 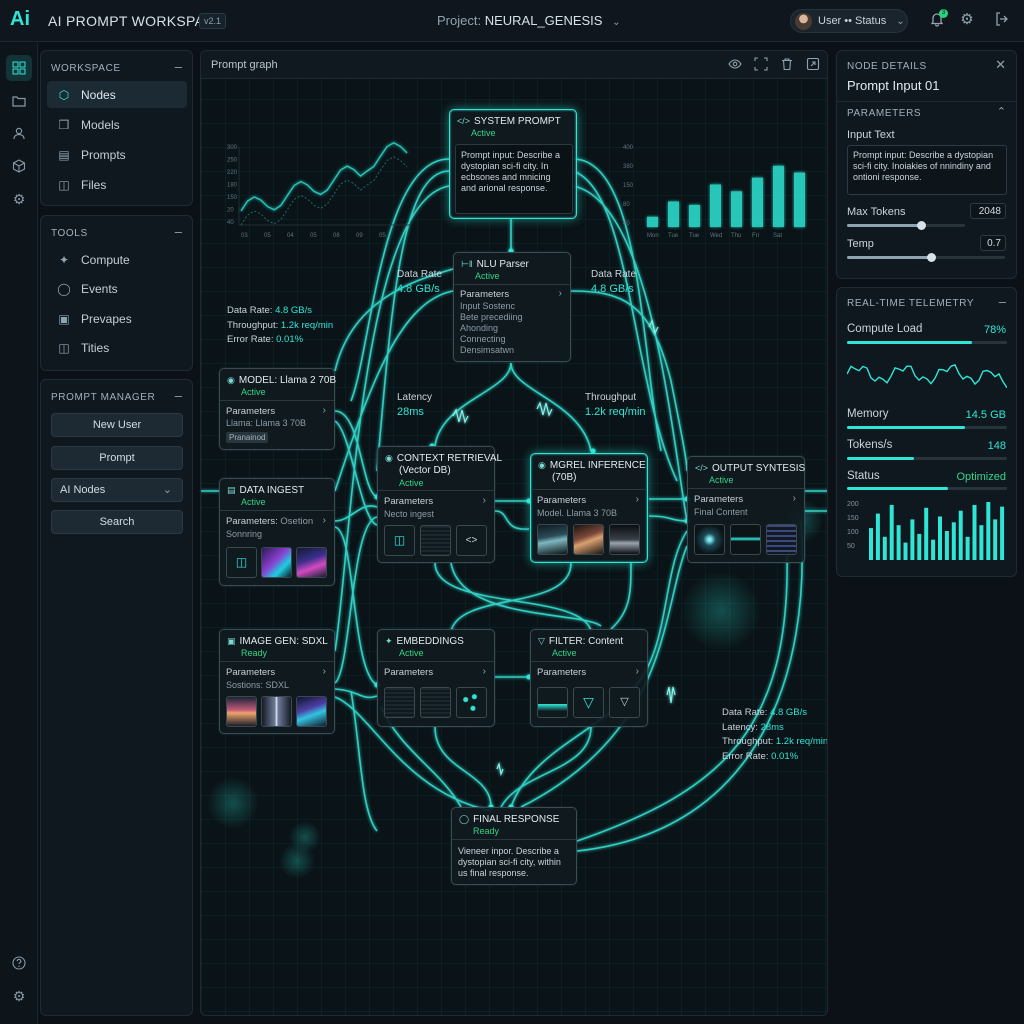 What do you see at coordinates (988, 211) in the screenshot?
I see `max-tokens-input: 2048` at bounding box center [988, 211].